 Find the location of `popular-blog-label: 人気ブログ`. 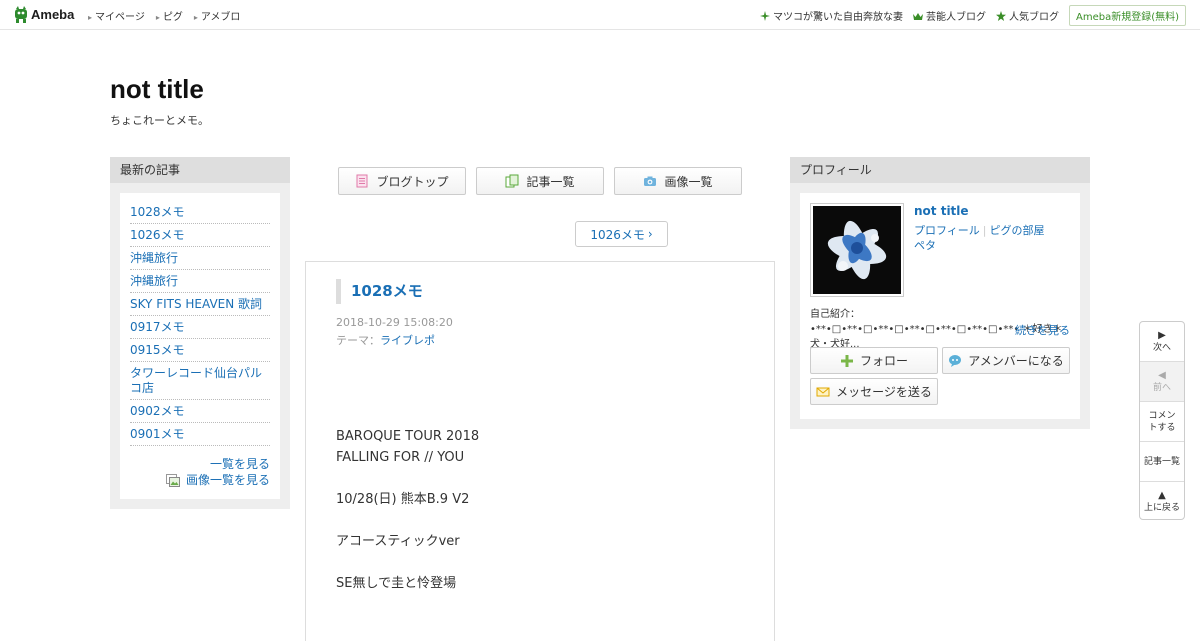

popular-blog-label: 人気ブログ is located at coordinates (1033, 17).